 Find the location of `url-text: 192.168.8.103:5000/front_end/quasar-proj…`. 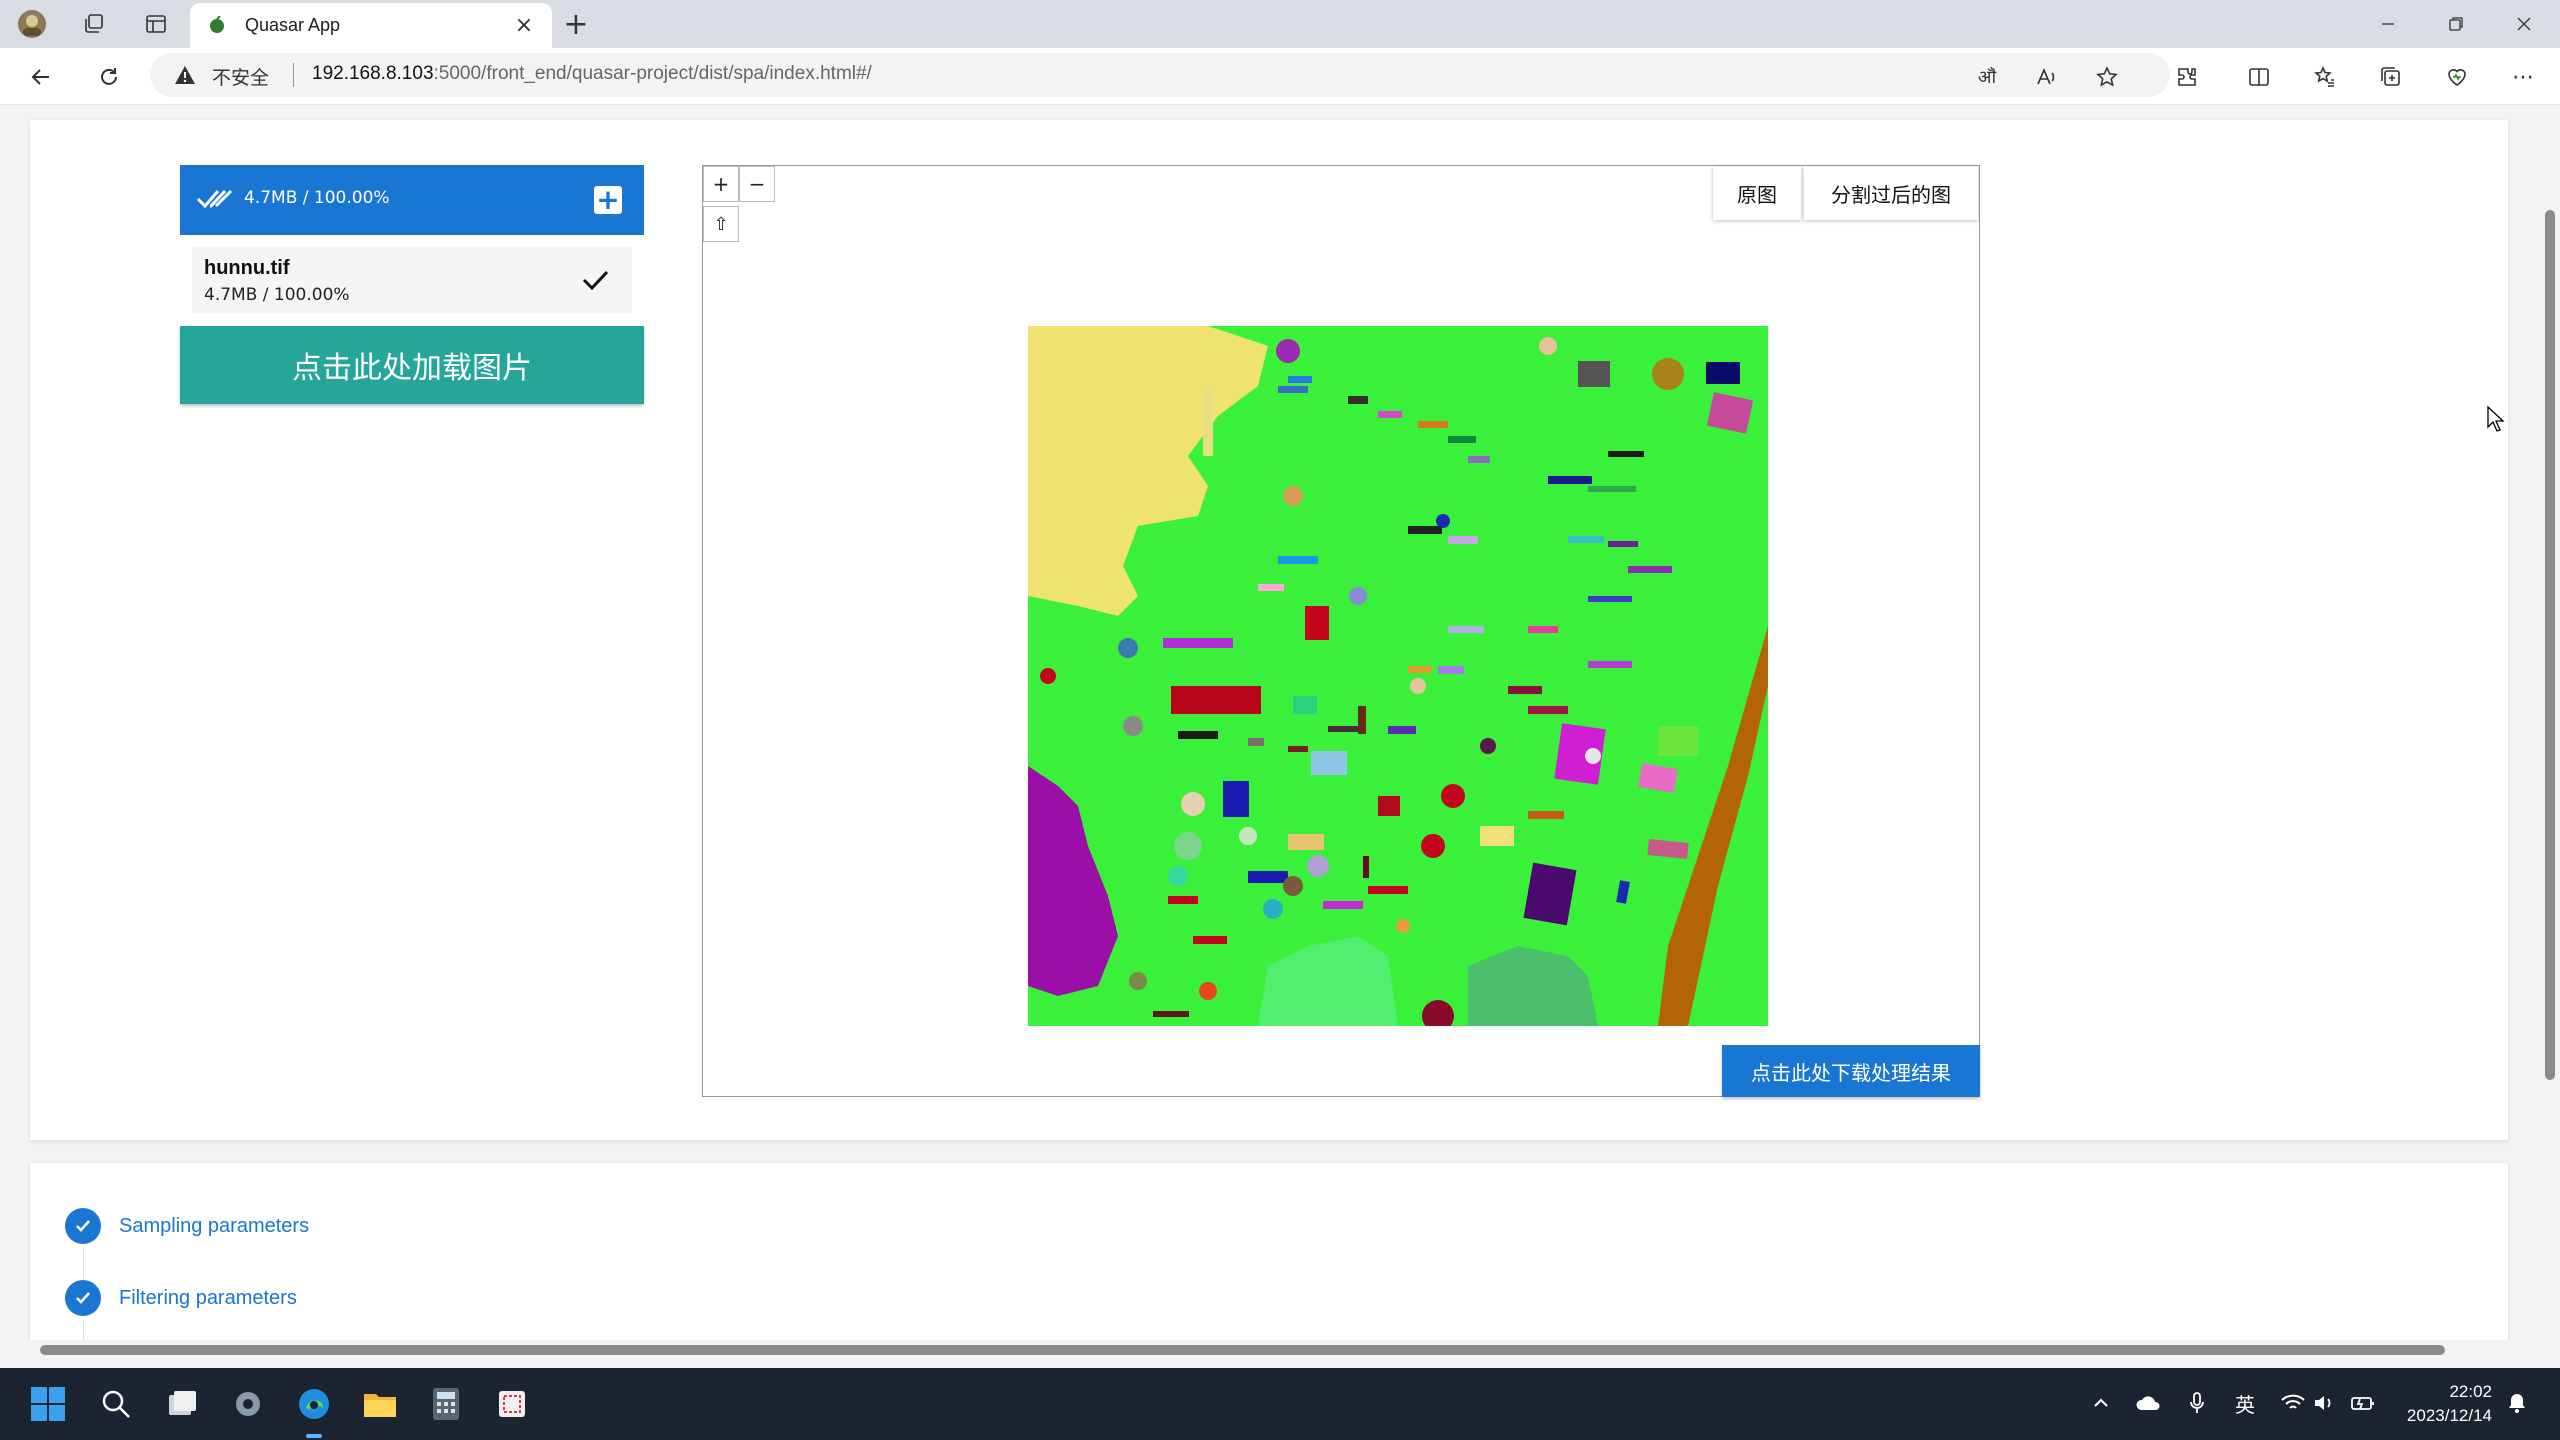

url-text: 192.168.8.103:5000/front_end/quasar-proj… is located at coordinates (592, 74).